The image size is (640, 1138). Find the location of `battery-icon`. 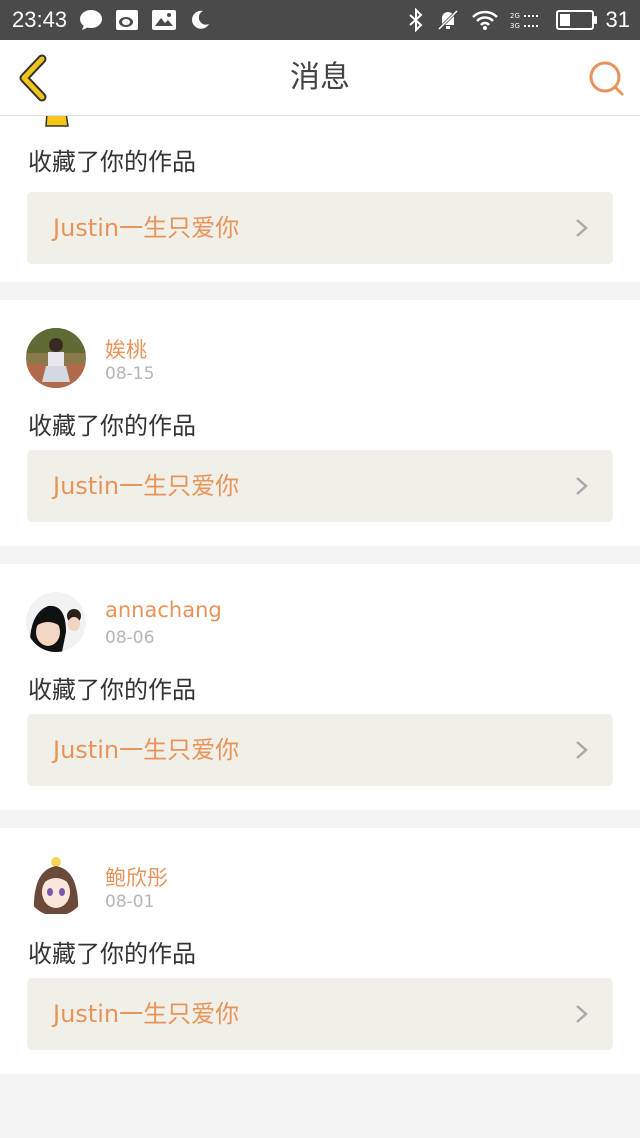

battery-icon is located at coordinates (576, 20).